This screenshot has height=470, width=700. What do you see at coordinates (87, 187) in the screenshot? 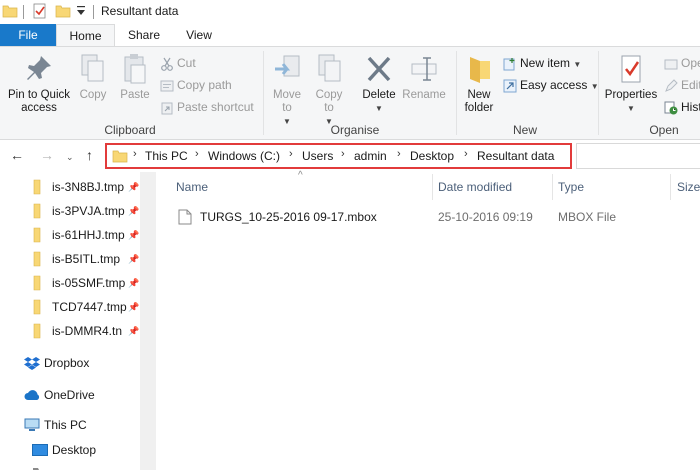
I see `nav-item-quick-0: is-3N8BJ.tmp` at bounding box center [87, 187].